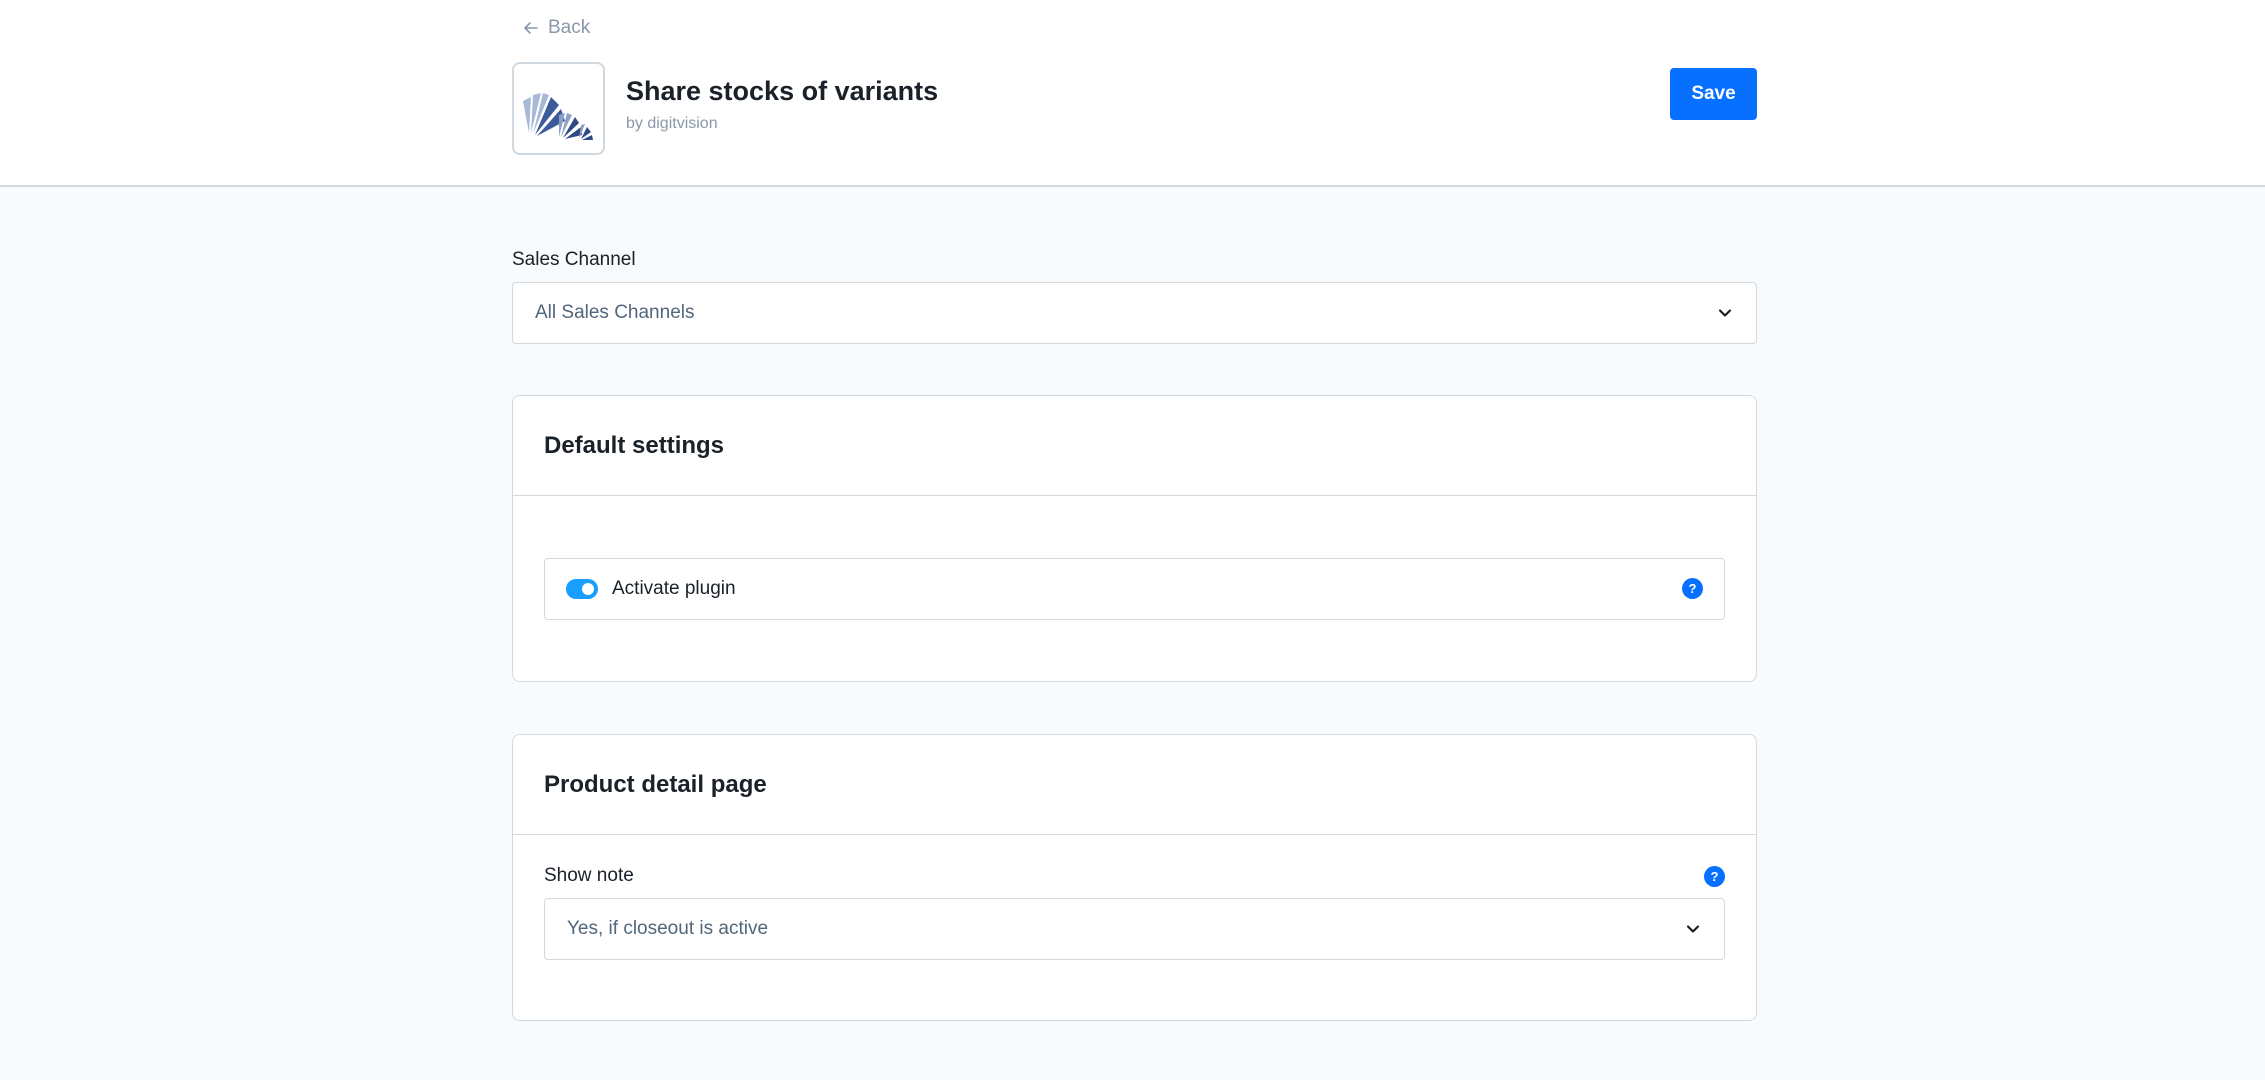  Describe the element at coordinates (1134, 538) in the screenshot. I see `default-settings-card: Default settings Activate plugin ?` at that location.